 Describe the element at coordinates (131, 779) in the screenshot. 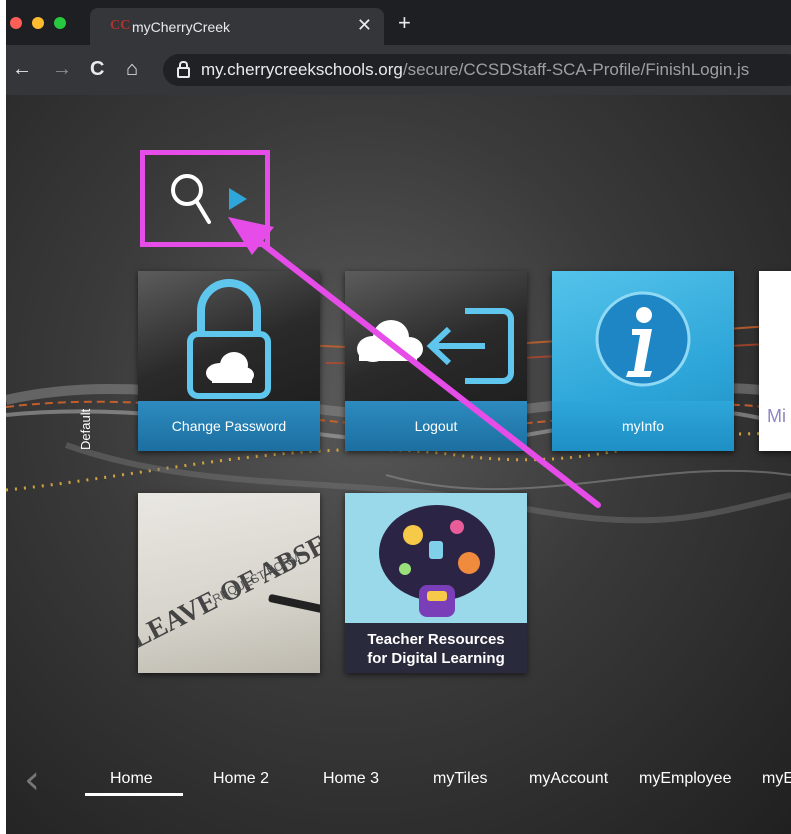

I see `nav-home: Home` at that location.